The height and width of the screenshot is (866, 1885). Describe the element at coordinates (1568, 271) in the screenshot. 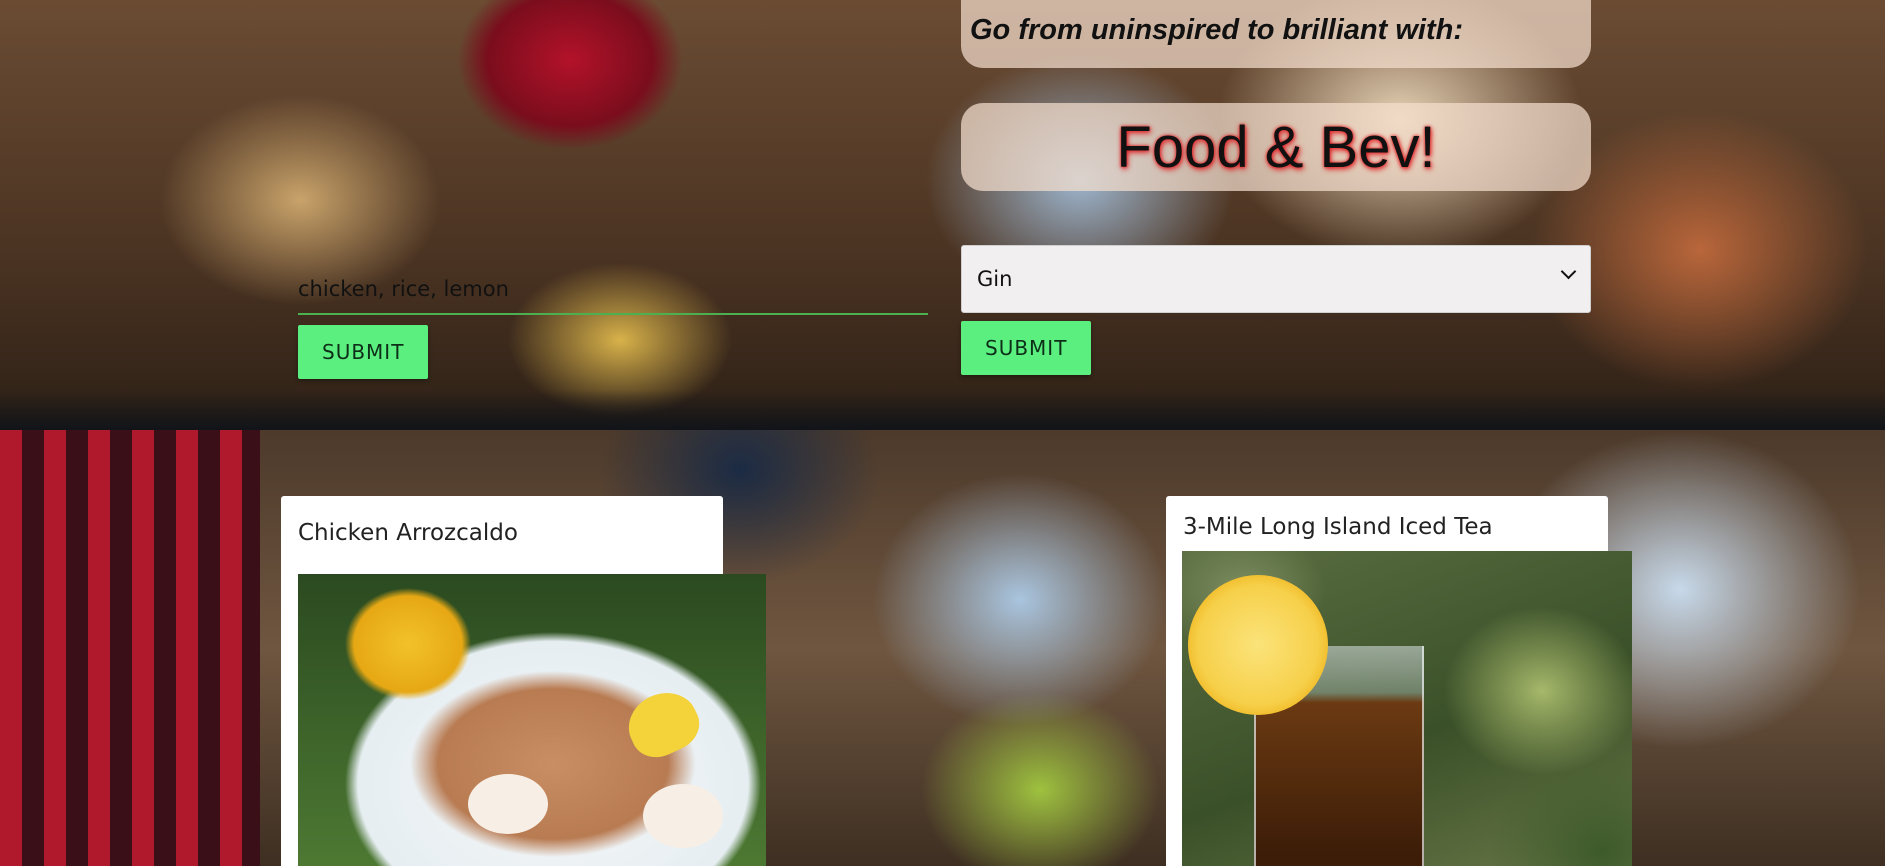

I see `chevron-down-icon` at that location.